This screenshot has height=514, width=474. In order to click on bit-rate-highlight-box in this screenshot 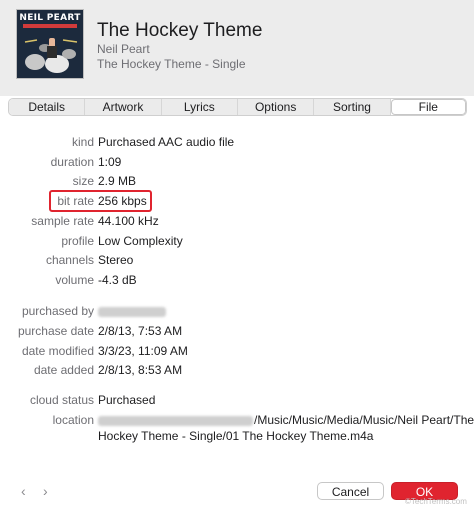, I will do `click(100, 201)`.